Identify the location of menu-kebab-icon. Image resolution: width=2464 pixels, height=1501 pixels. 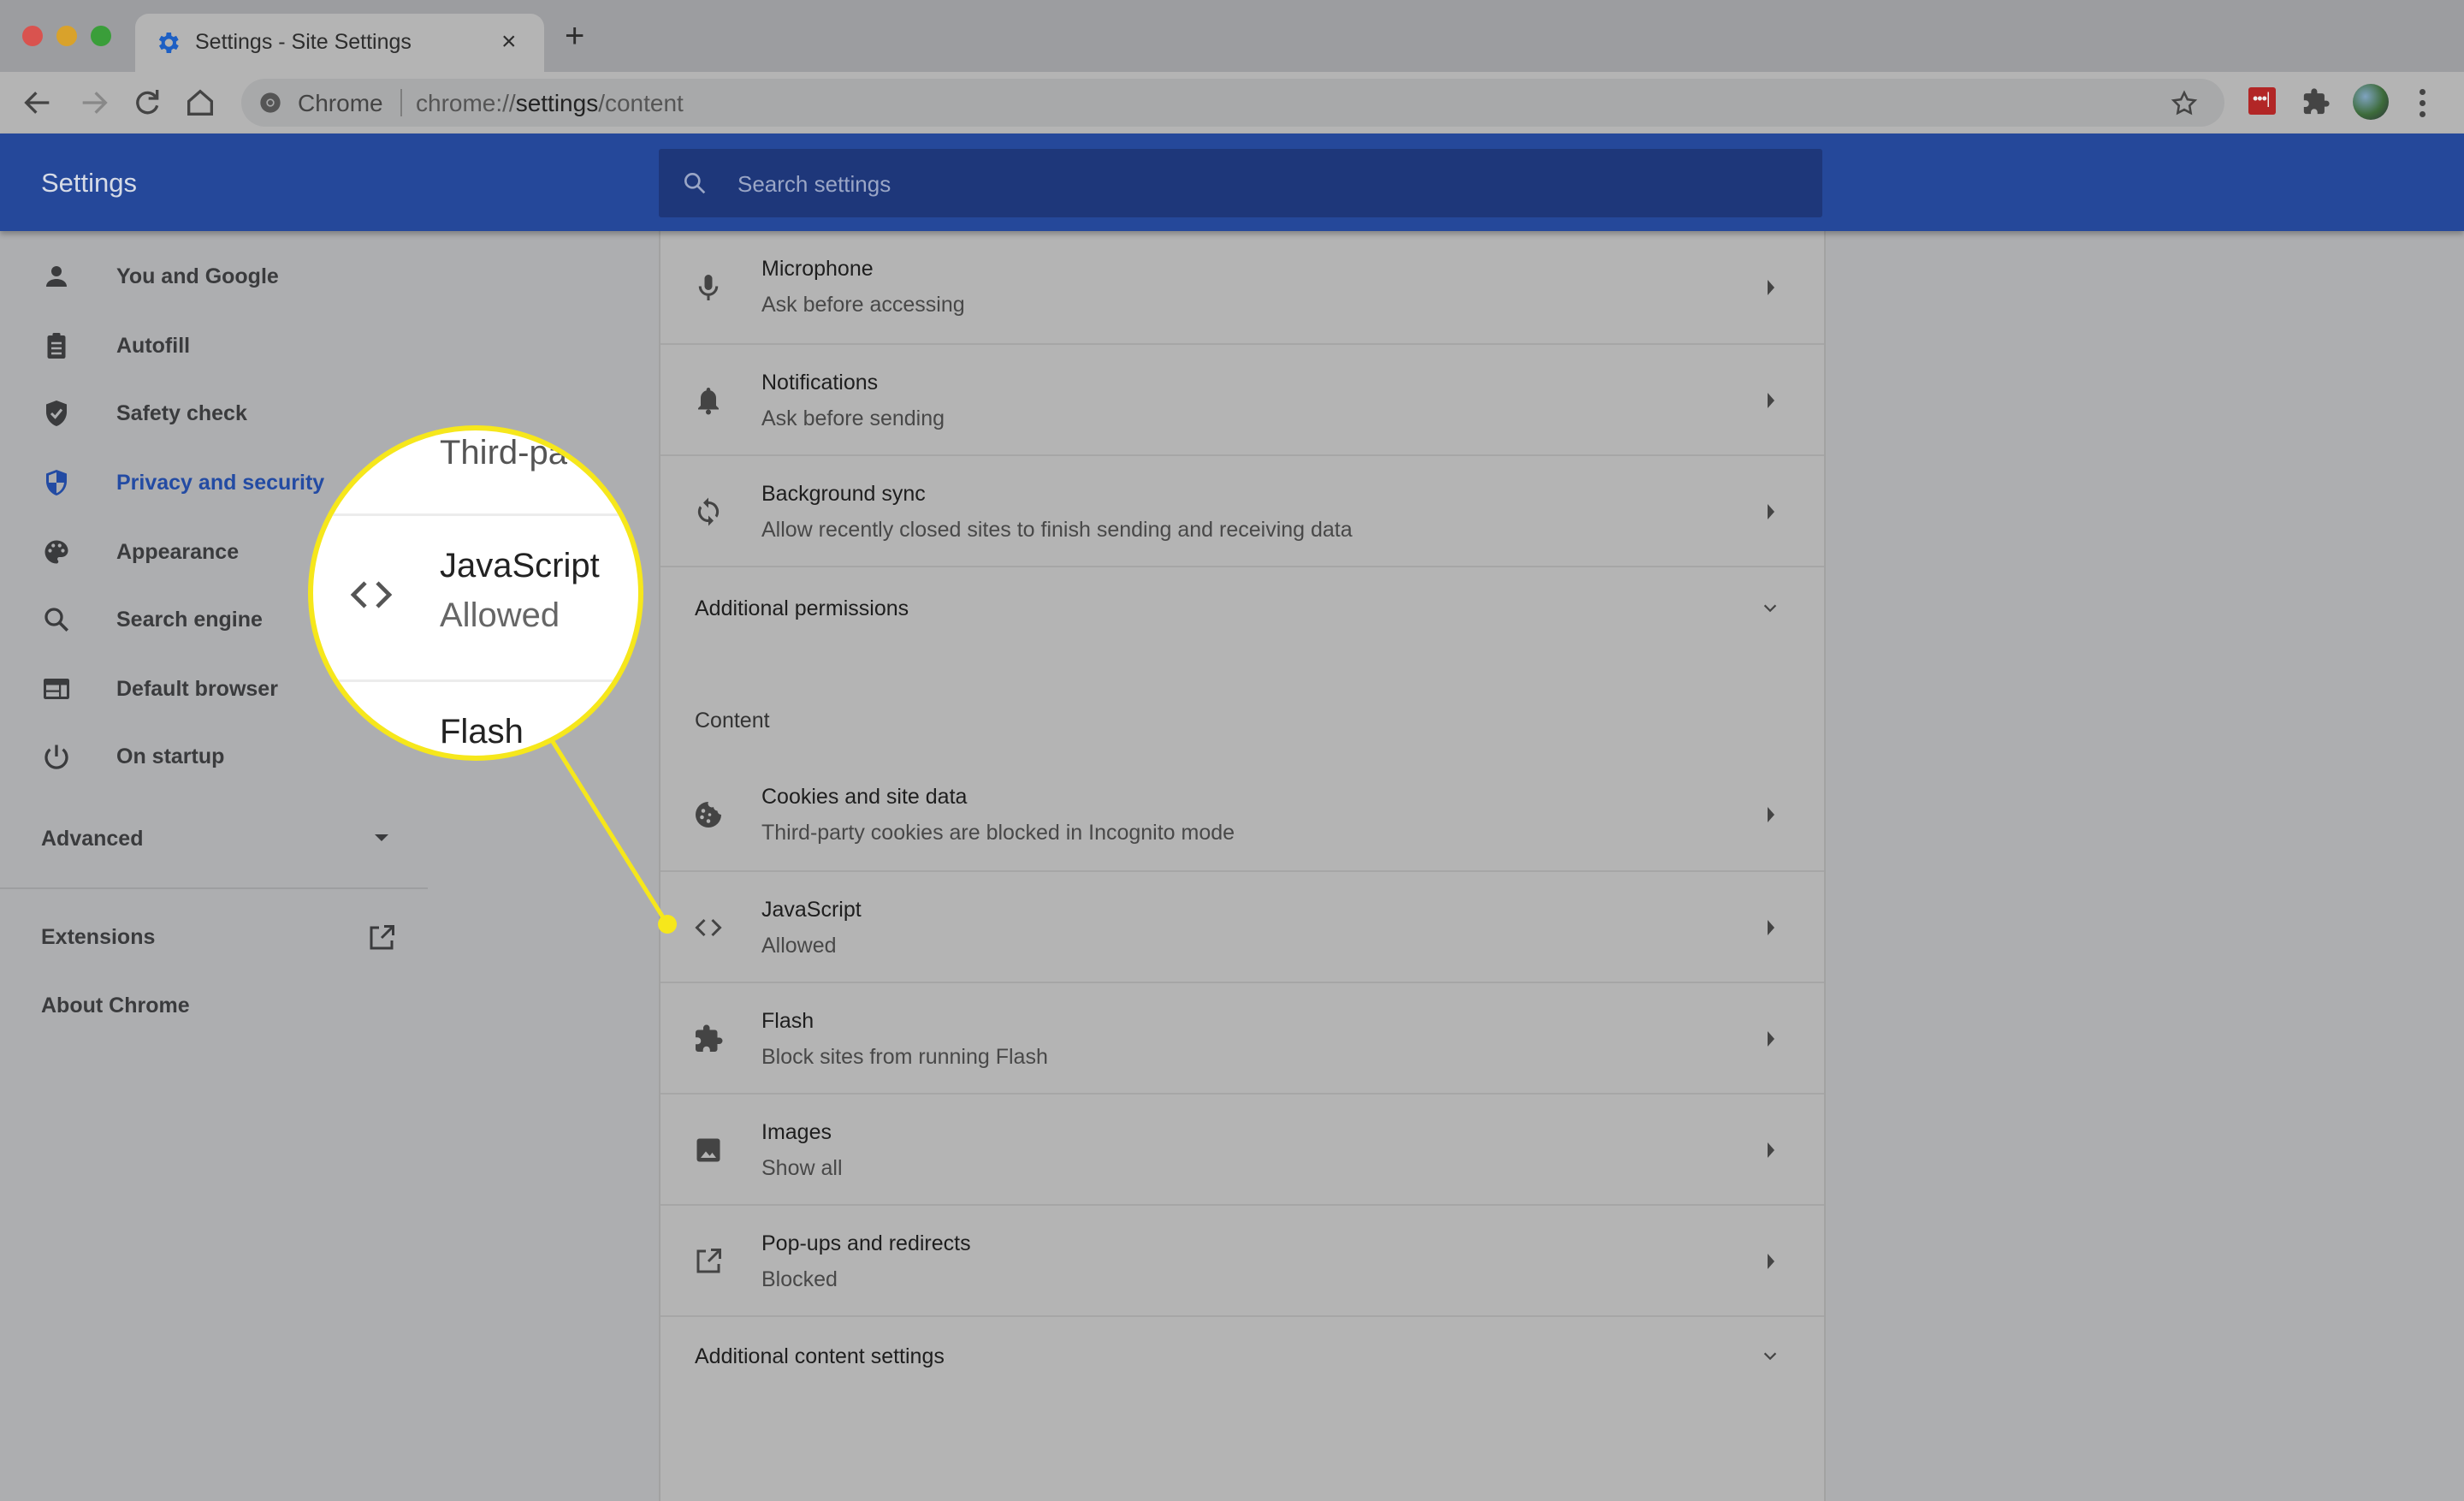
(2423, 104).